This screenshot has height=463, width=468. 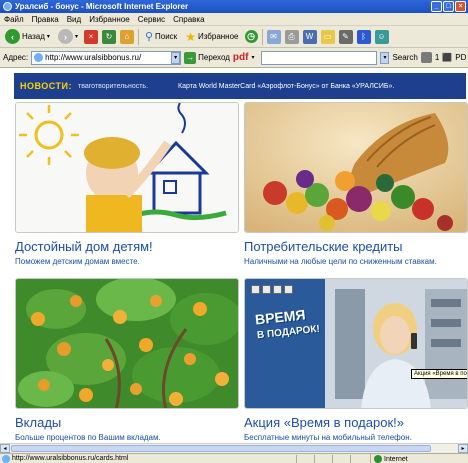 I want to click on card-subtitle: Поможем детским домам вместе., so click(x=127, y=261).